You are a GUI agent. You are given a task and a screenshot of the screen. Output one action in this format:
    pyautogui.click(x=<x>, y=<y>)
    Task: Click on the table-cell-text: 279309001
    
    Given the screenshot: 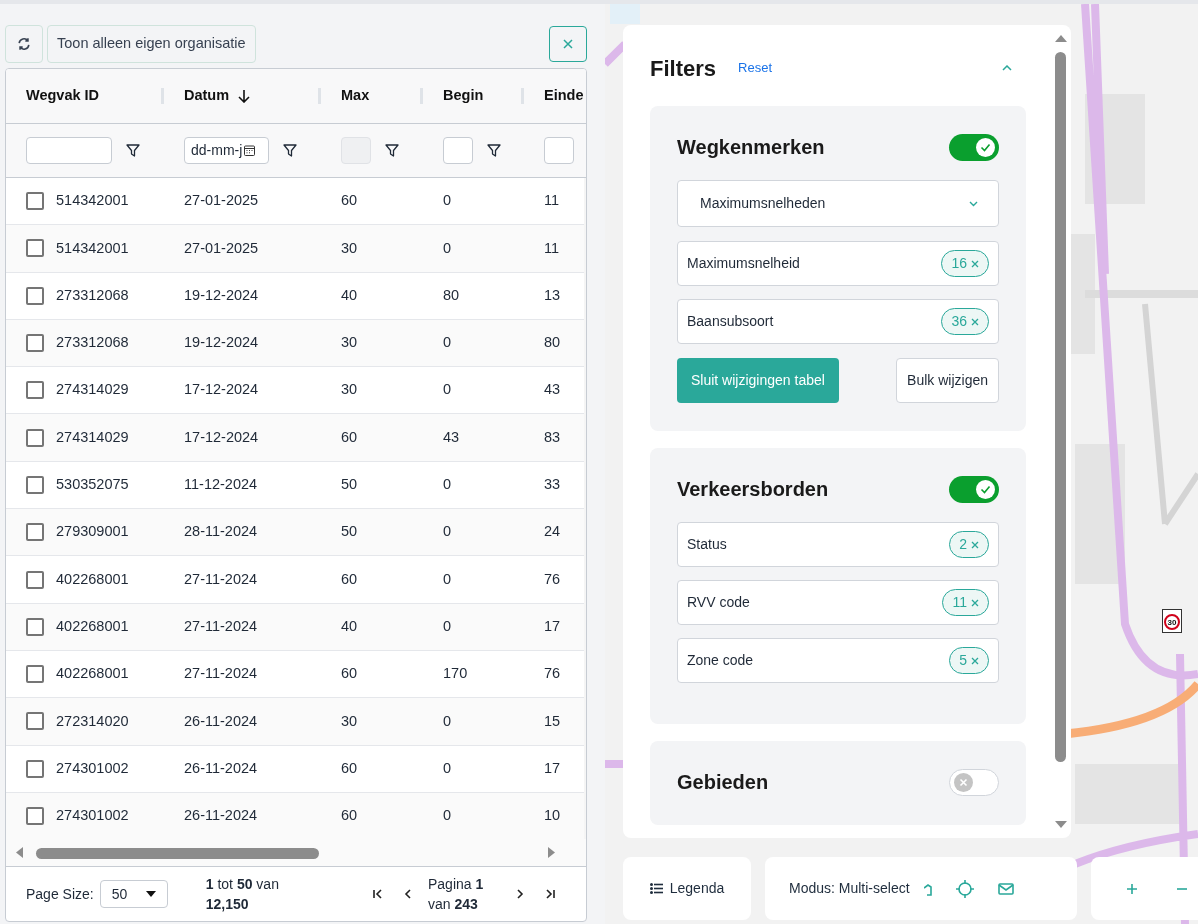 What is the action you would take?
    pyautogui.click(x=92, y=532)
    